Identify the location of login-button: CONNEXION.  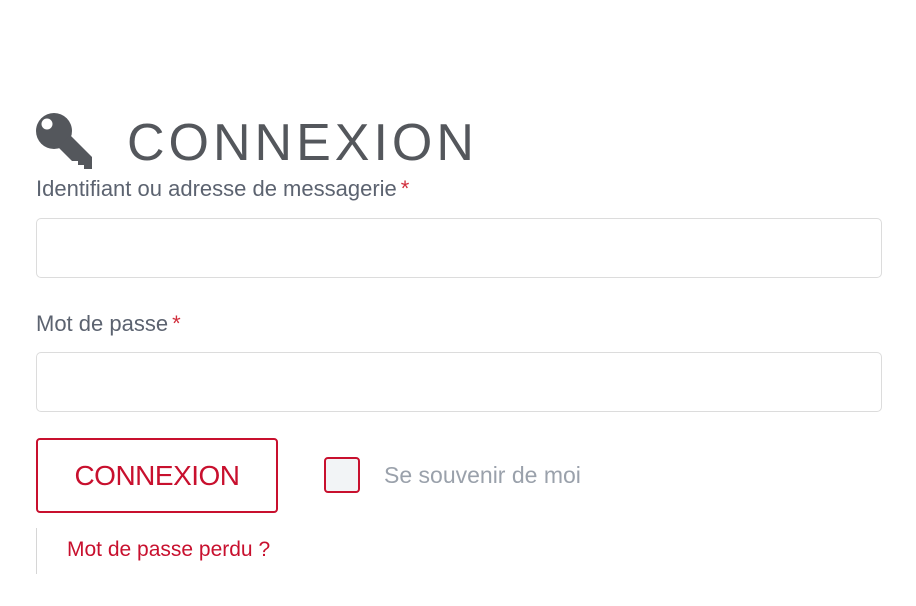
(157, 475).